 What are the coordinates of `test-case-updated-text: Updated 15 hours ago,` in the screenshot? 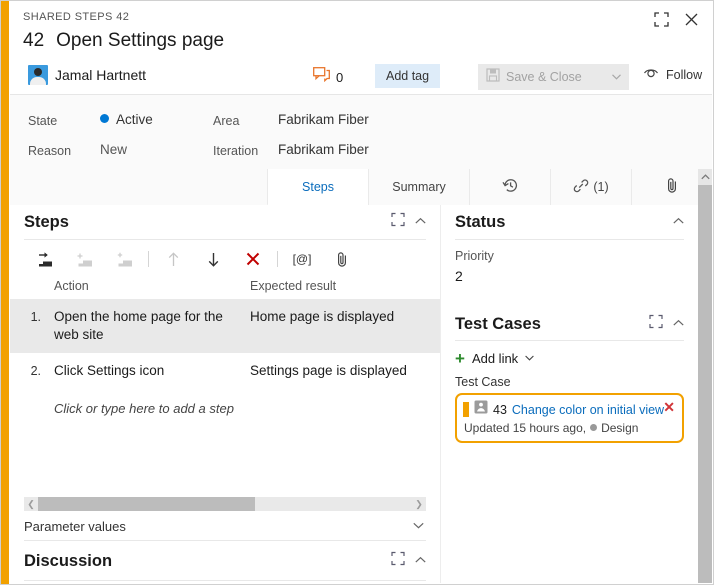 It's located at (525, 428).